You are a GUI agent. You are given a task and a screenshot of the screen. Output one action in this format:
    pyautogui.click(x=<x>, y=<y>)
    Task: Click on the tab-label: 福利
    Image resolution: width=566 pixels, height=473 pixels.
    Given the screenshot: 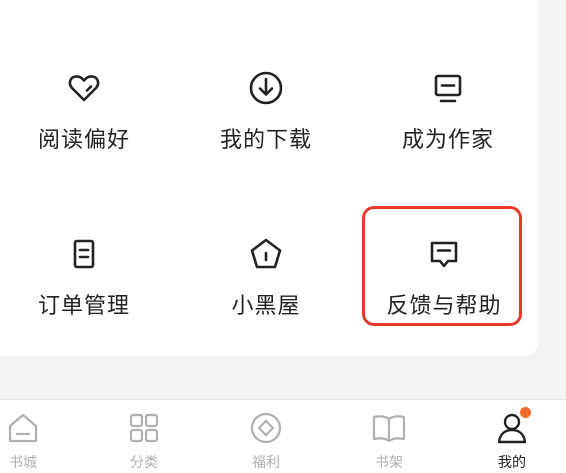 What is the action you would take?
    pyautogui.click(x=266, y=463)
    